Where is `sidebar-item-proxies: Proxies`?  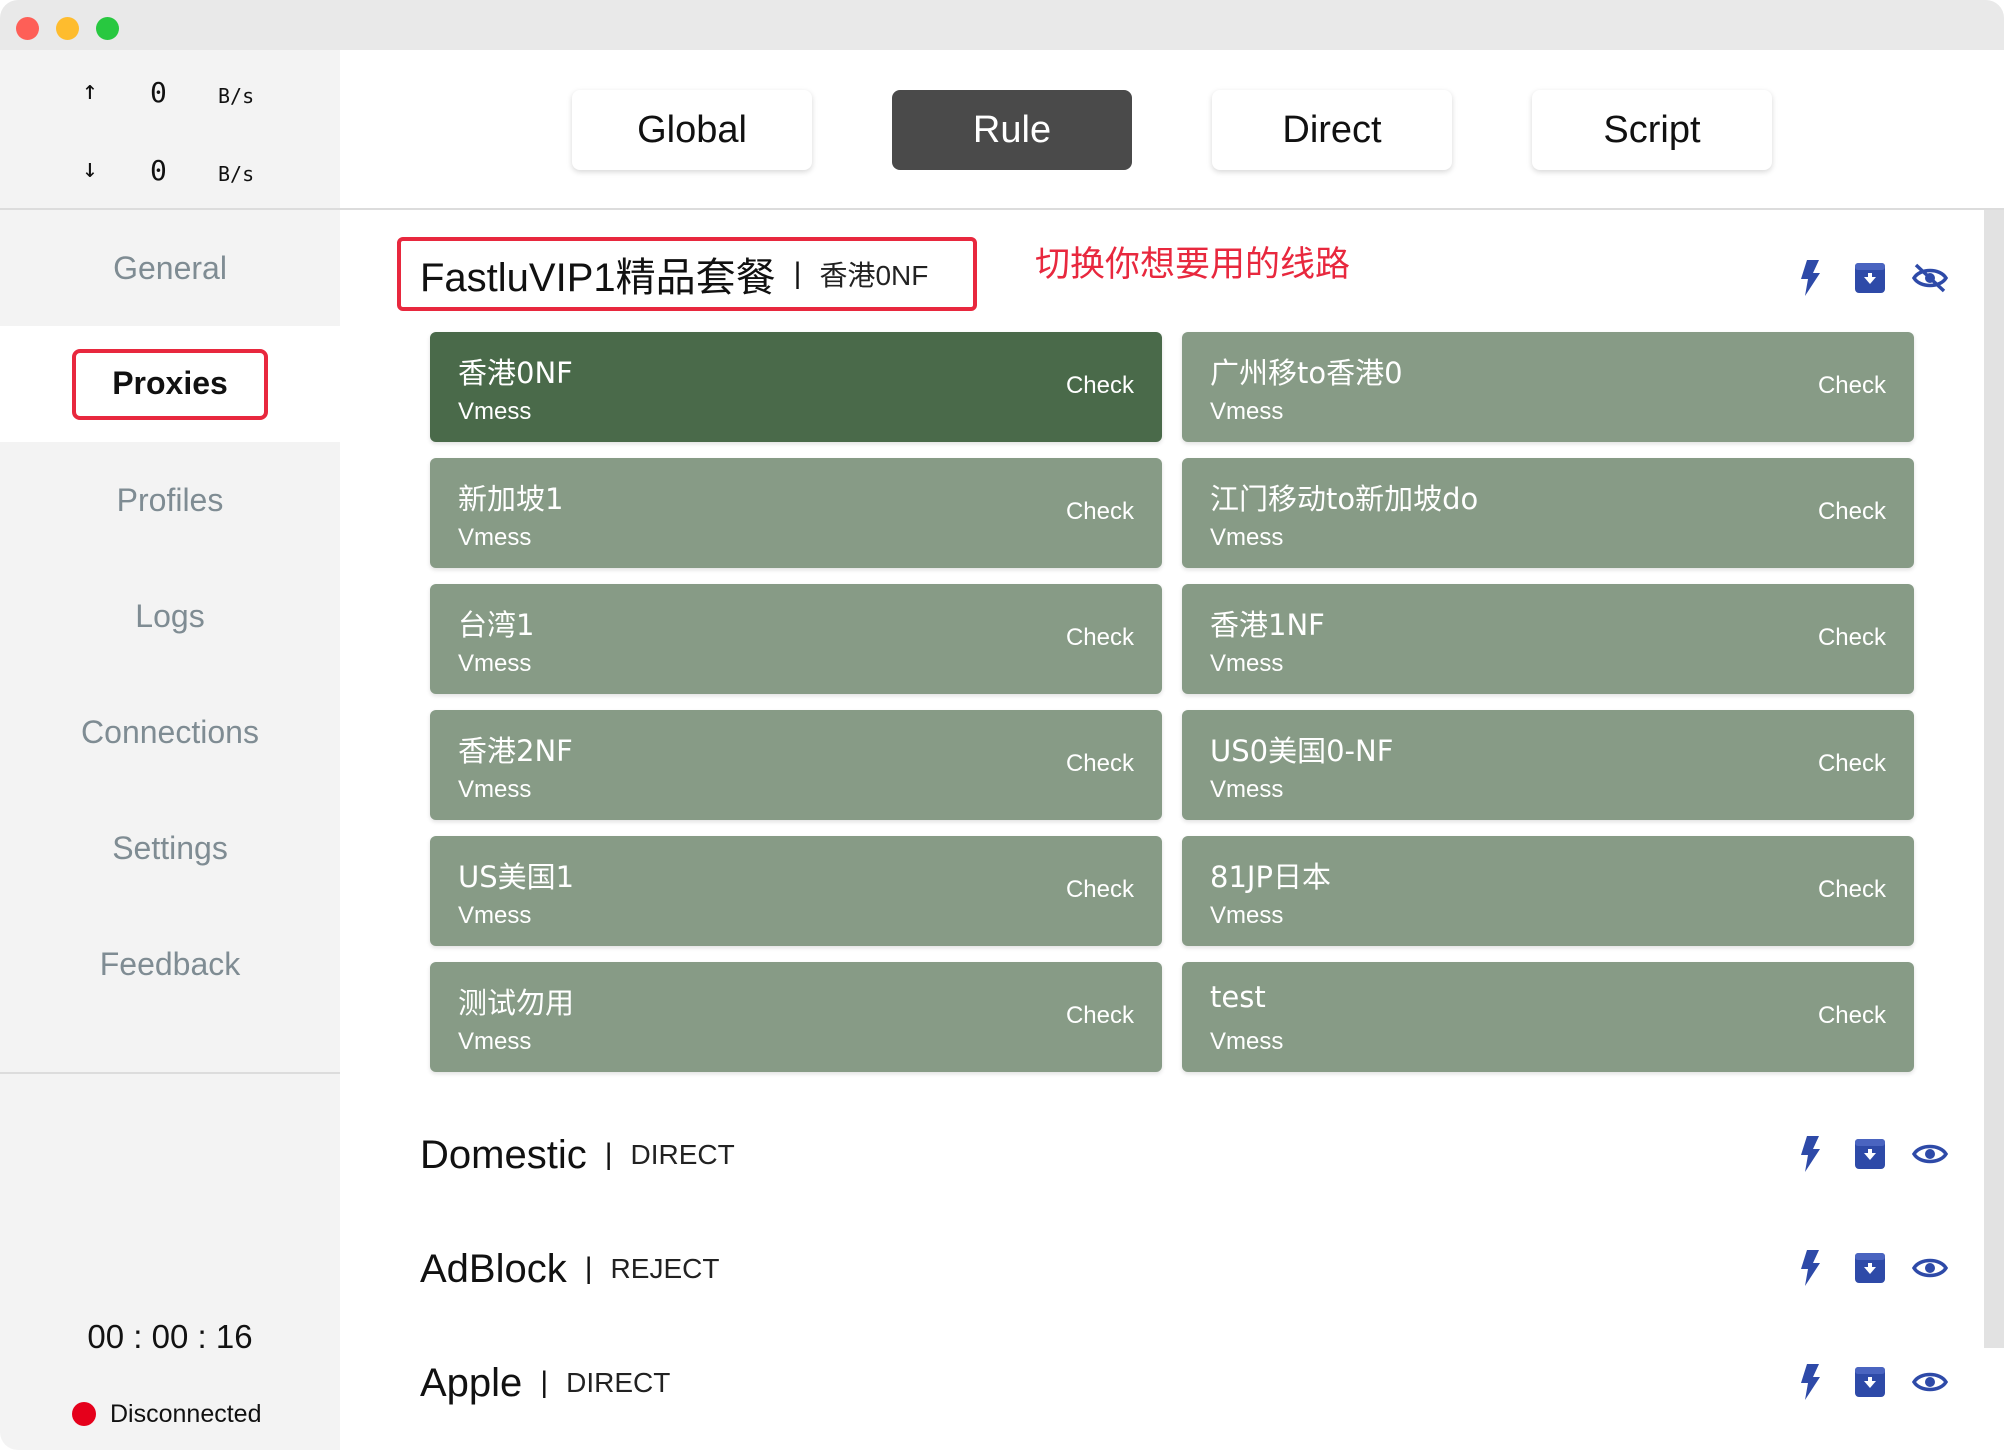 sidebar-item-proxies: Proxies is located at coordinates (170, 384).